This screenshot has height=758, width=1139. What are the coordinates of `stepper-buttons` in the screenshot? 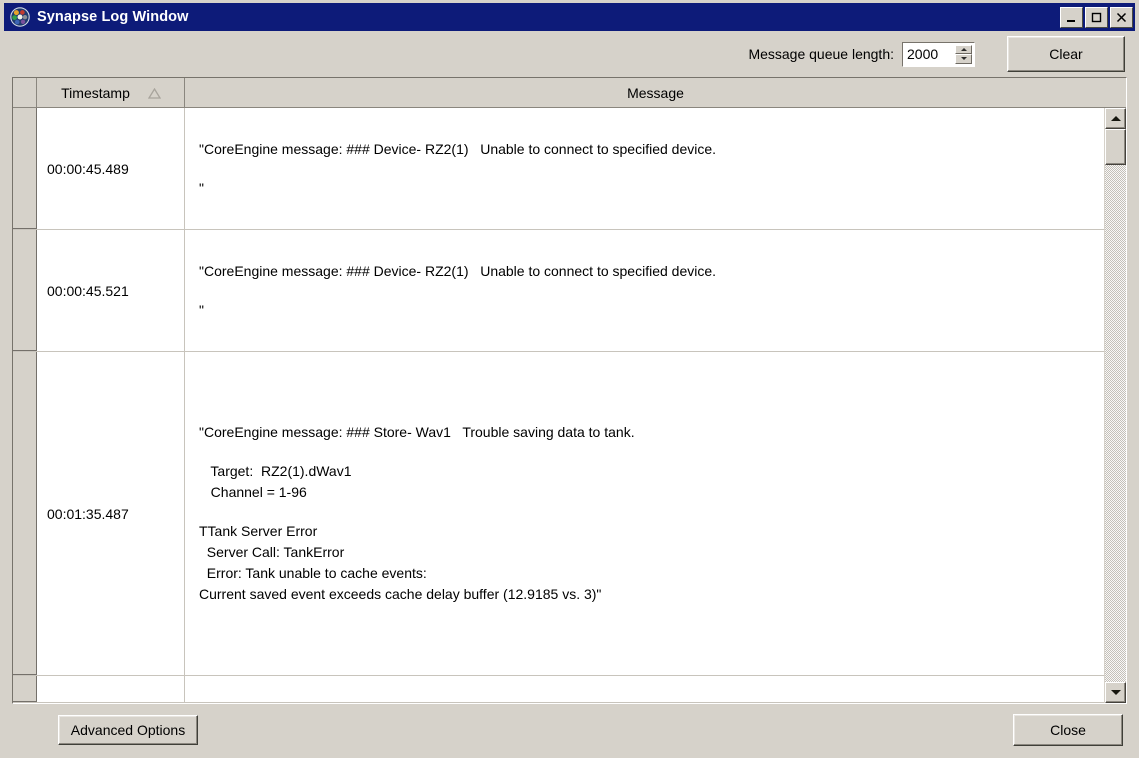 It's located at (963, 54).